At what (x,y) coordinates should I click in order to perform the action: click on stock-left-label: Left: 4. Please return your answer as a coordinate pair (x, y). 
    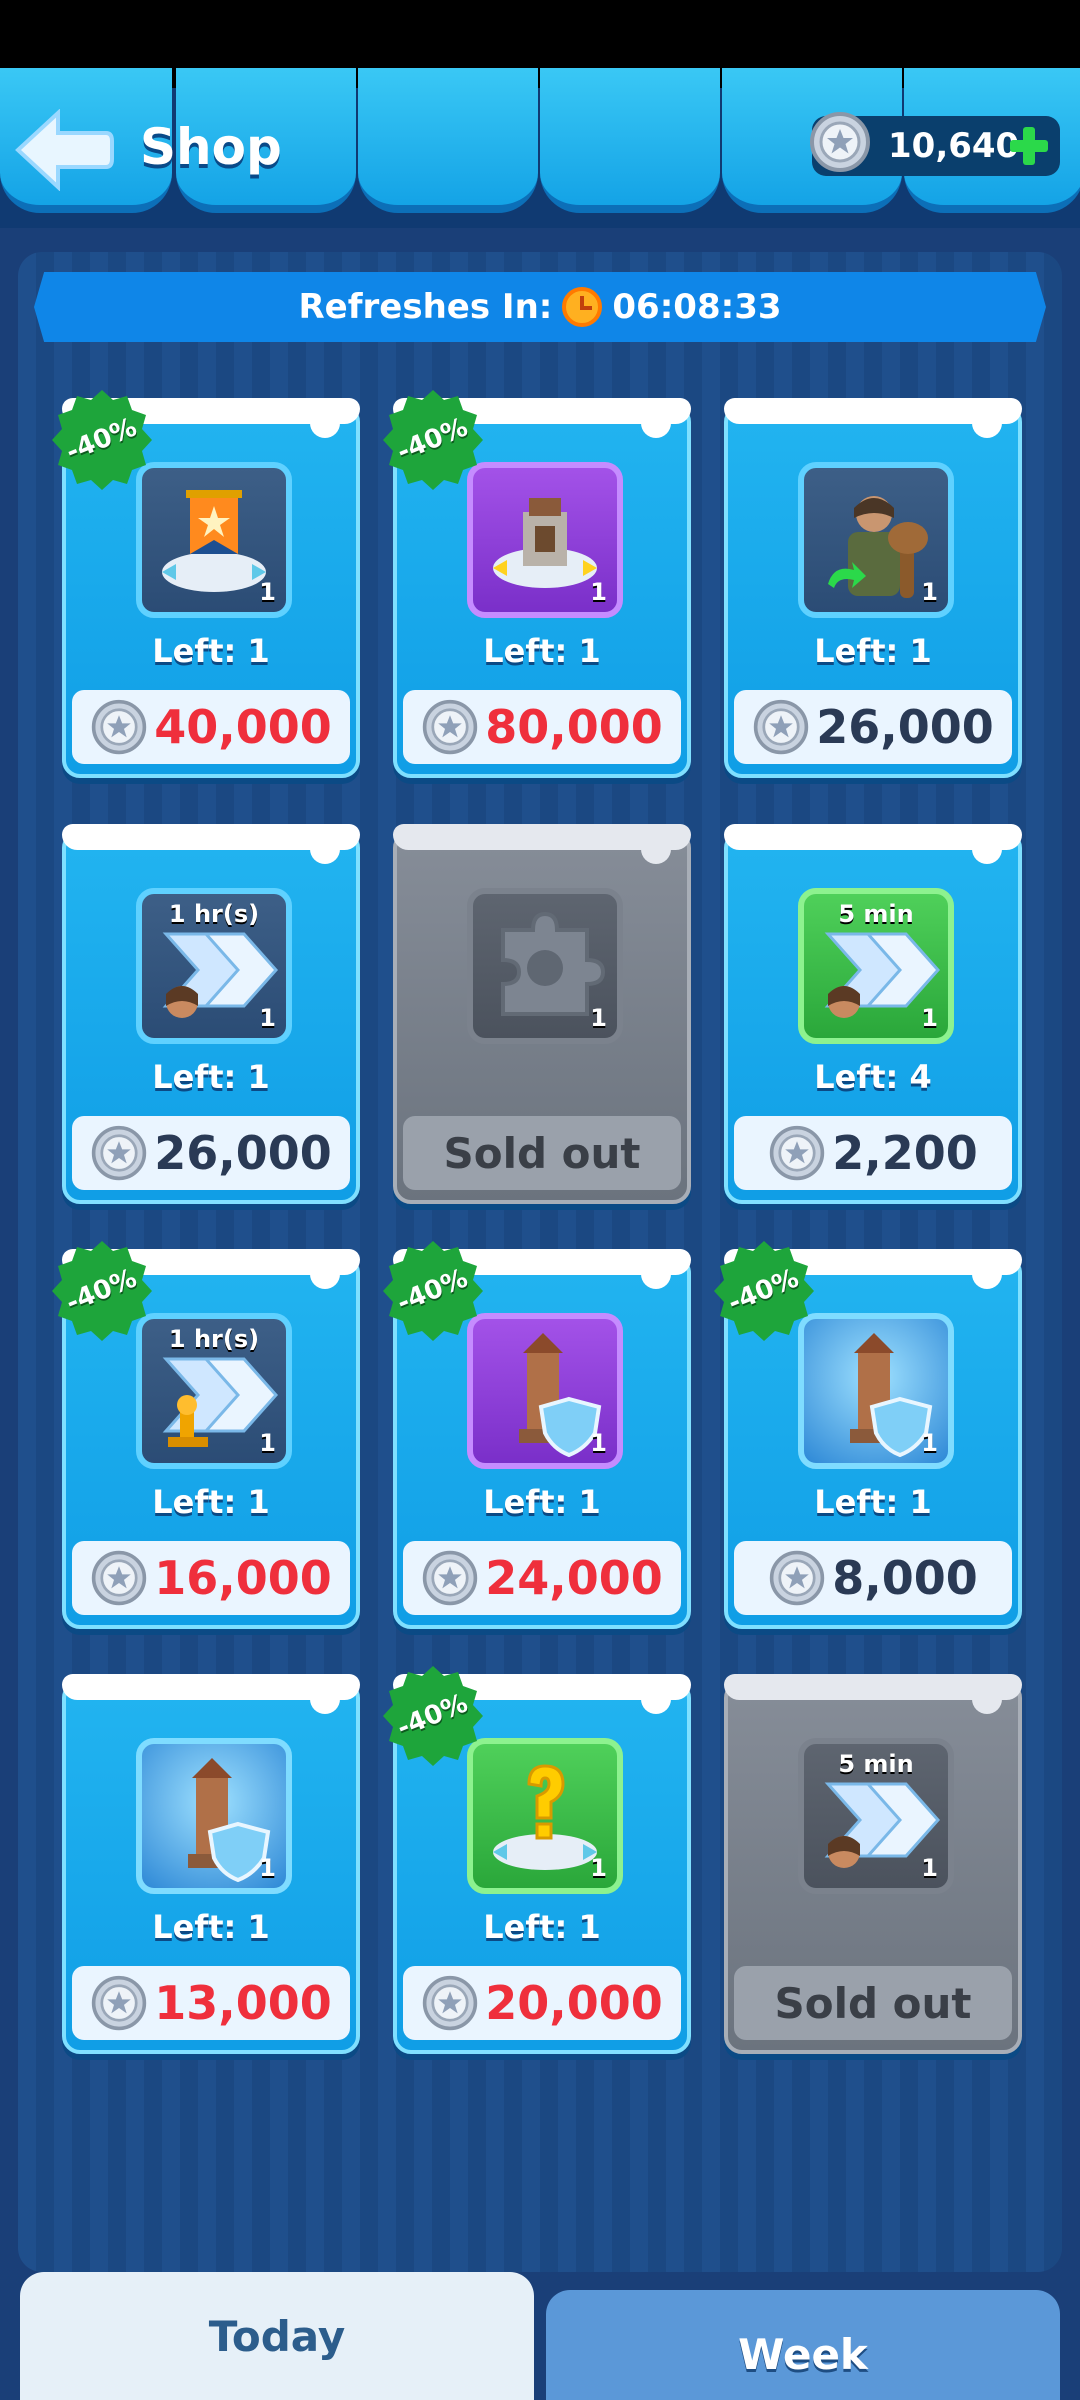
    Looking at the image, I should click on (873, 1077).